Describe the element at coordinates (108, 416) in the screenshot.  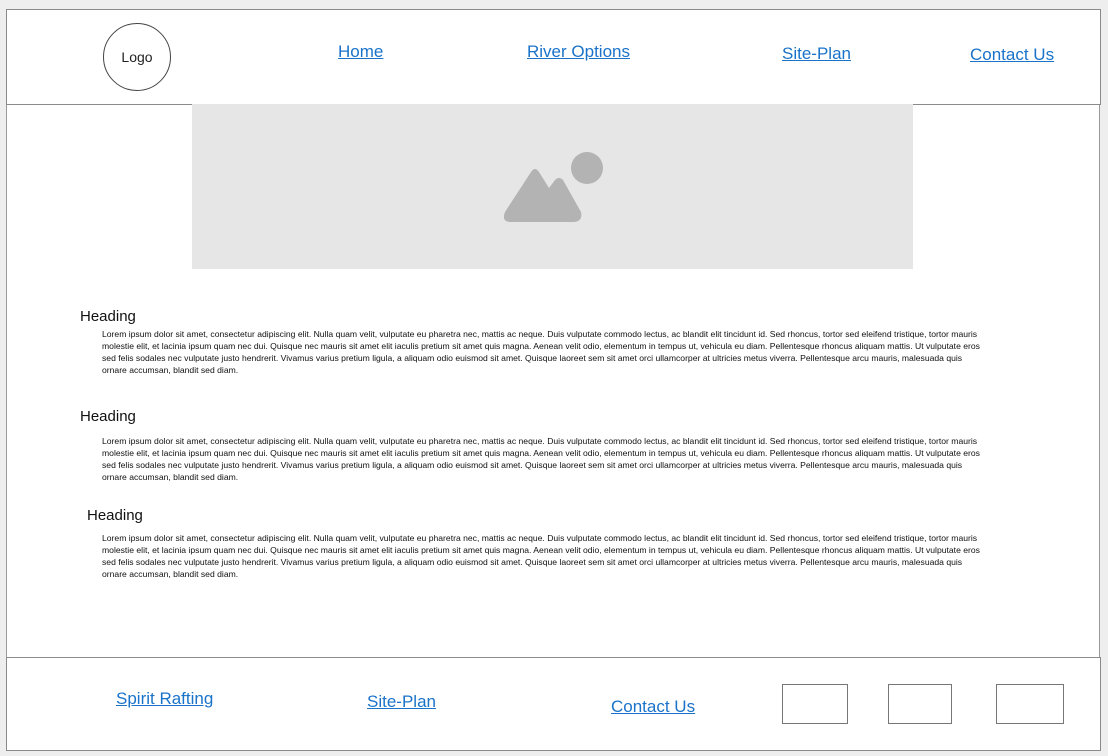
I see `section-heading-2: Heading` at that location.